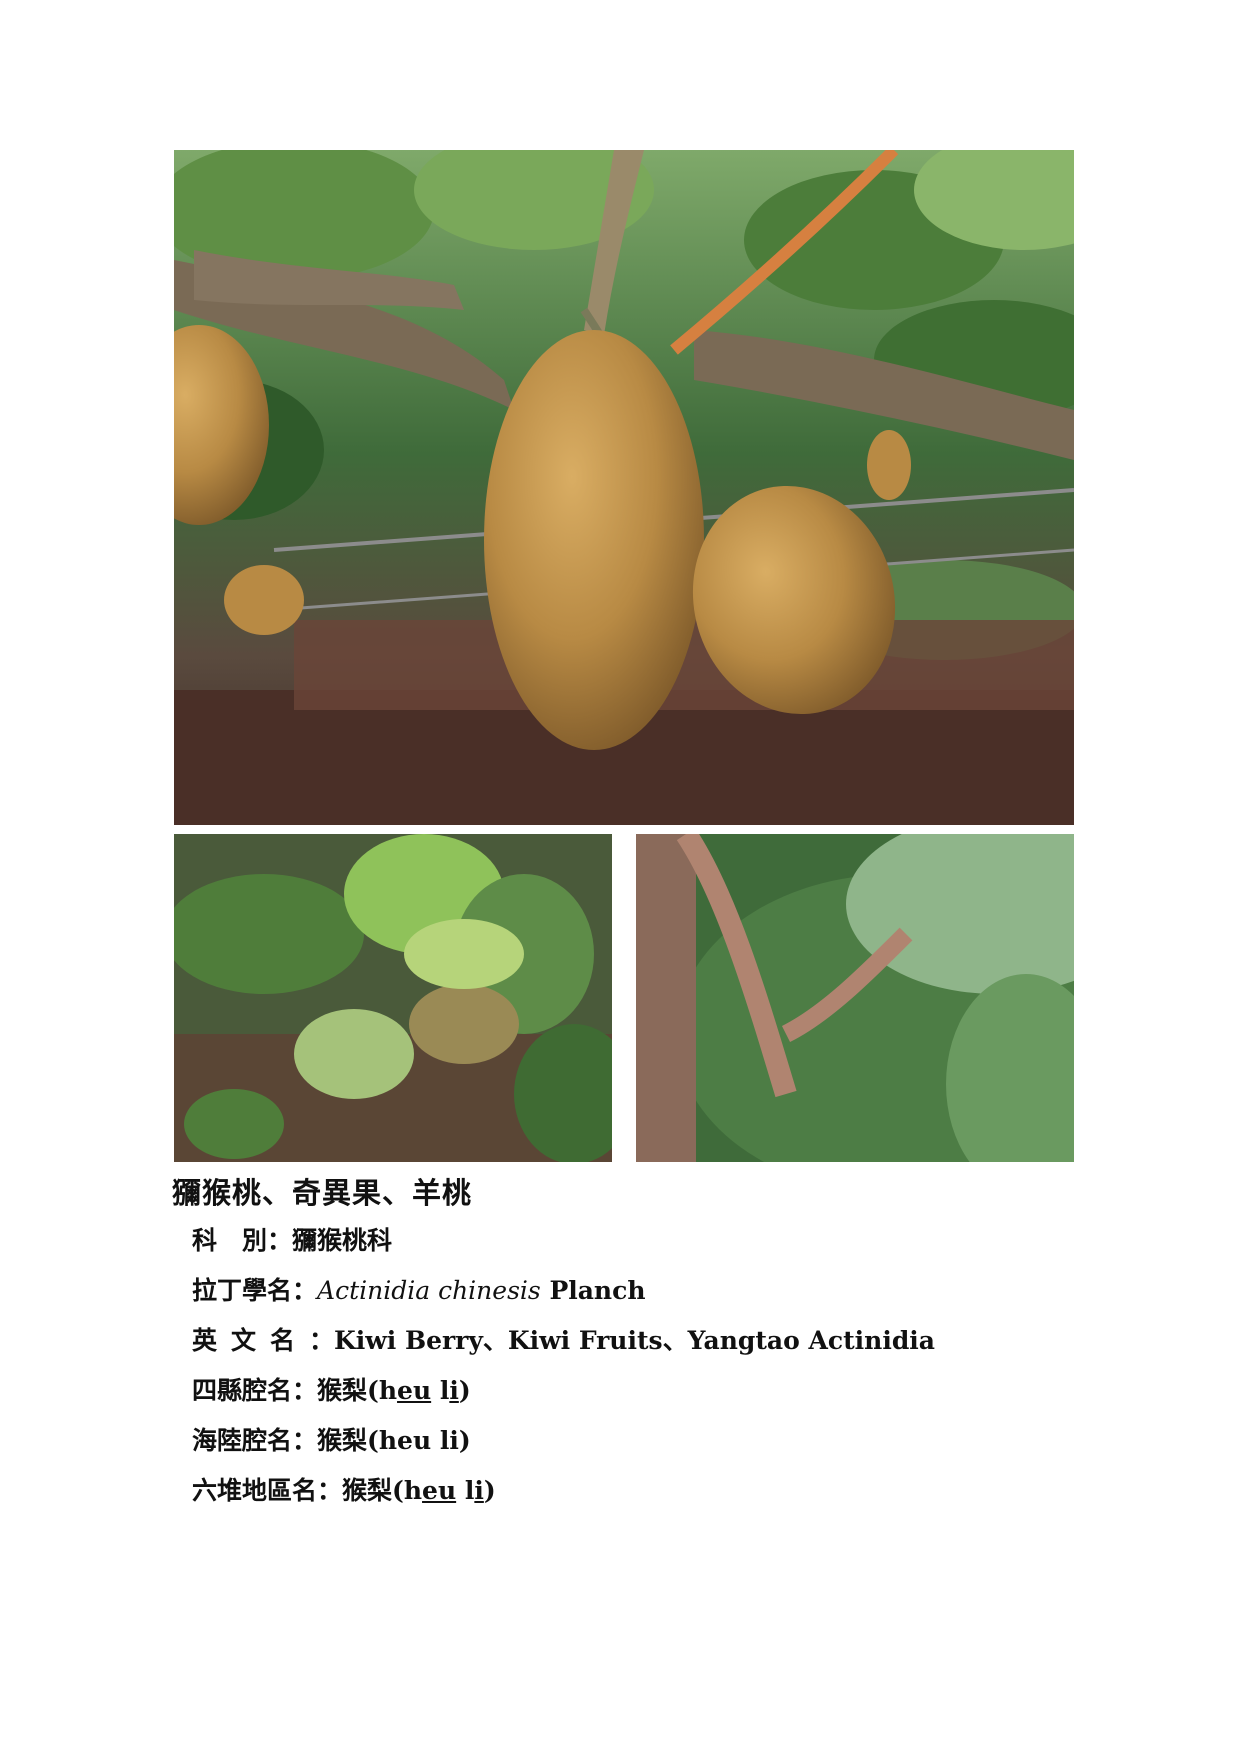 Image resolution: width=1241 pixels, height=1755 pixels. I want to click on sixian-name-colon: ：, so click(305, 1390).